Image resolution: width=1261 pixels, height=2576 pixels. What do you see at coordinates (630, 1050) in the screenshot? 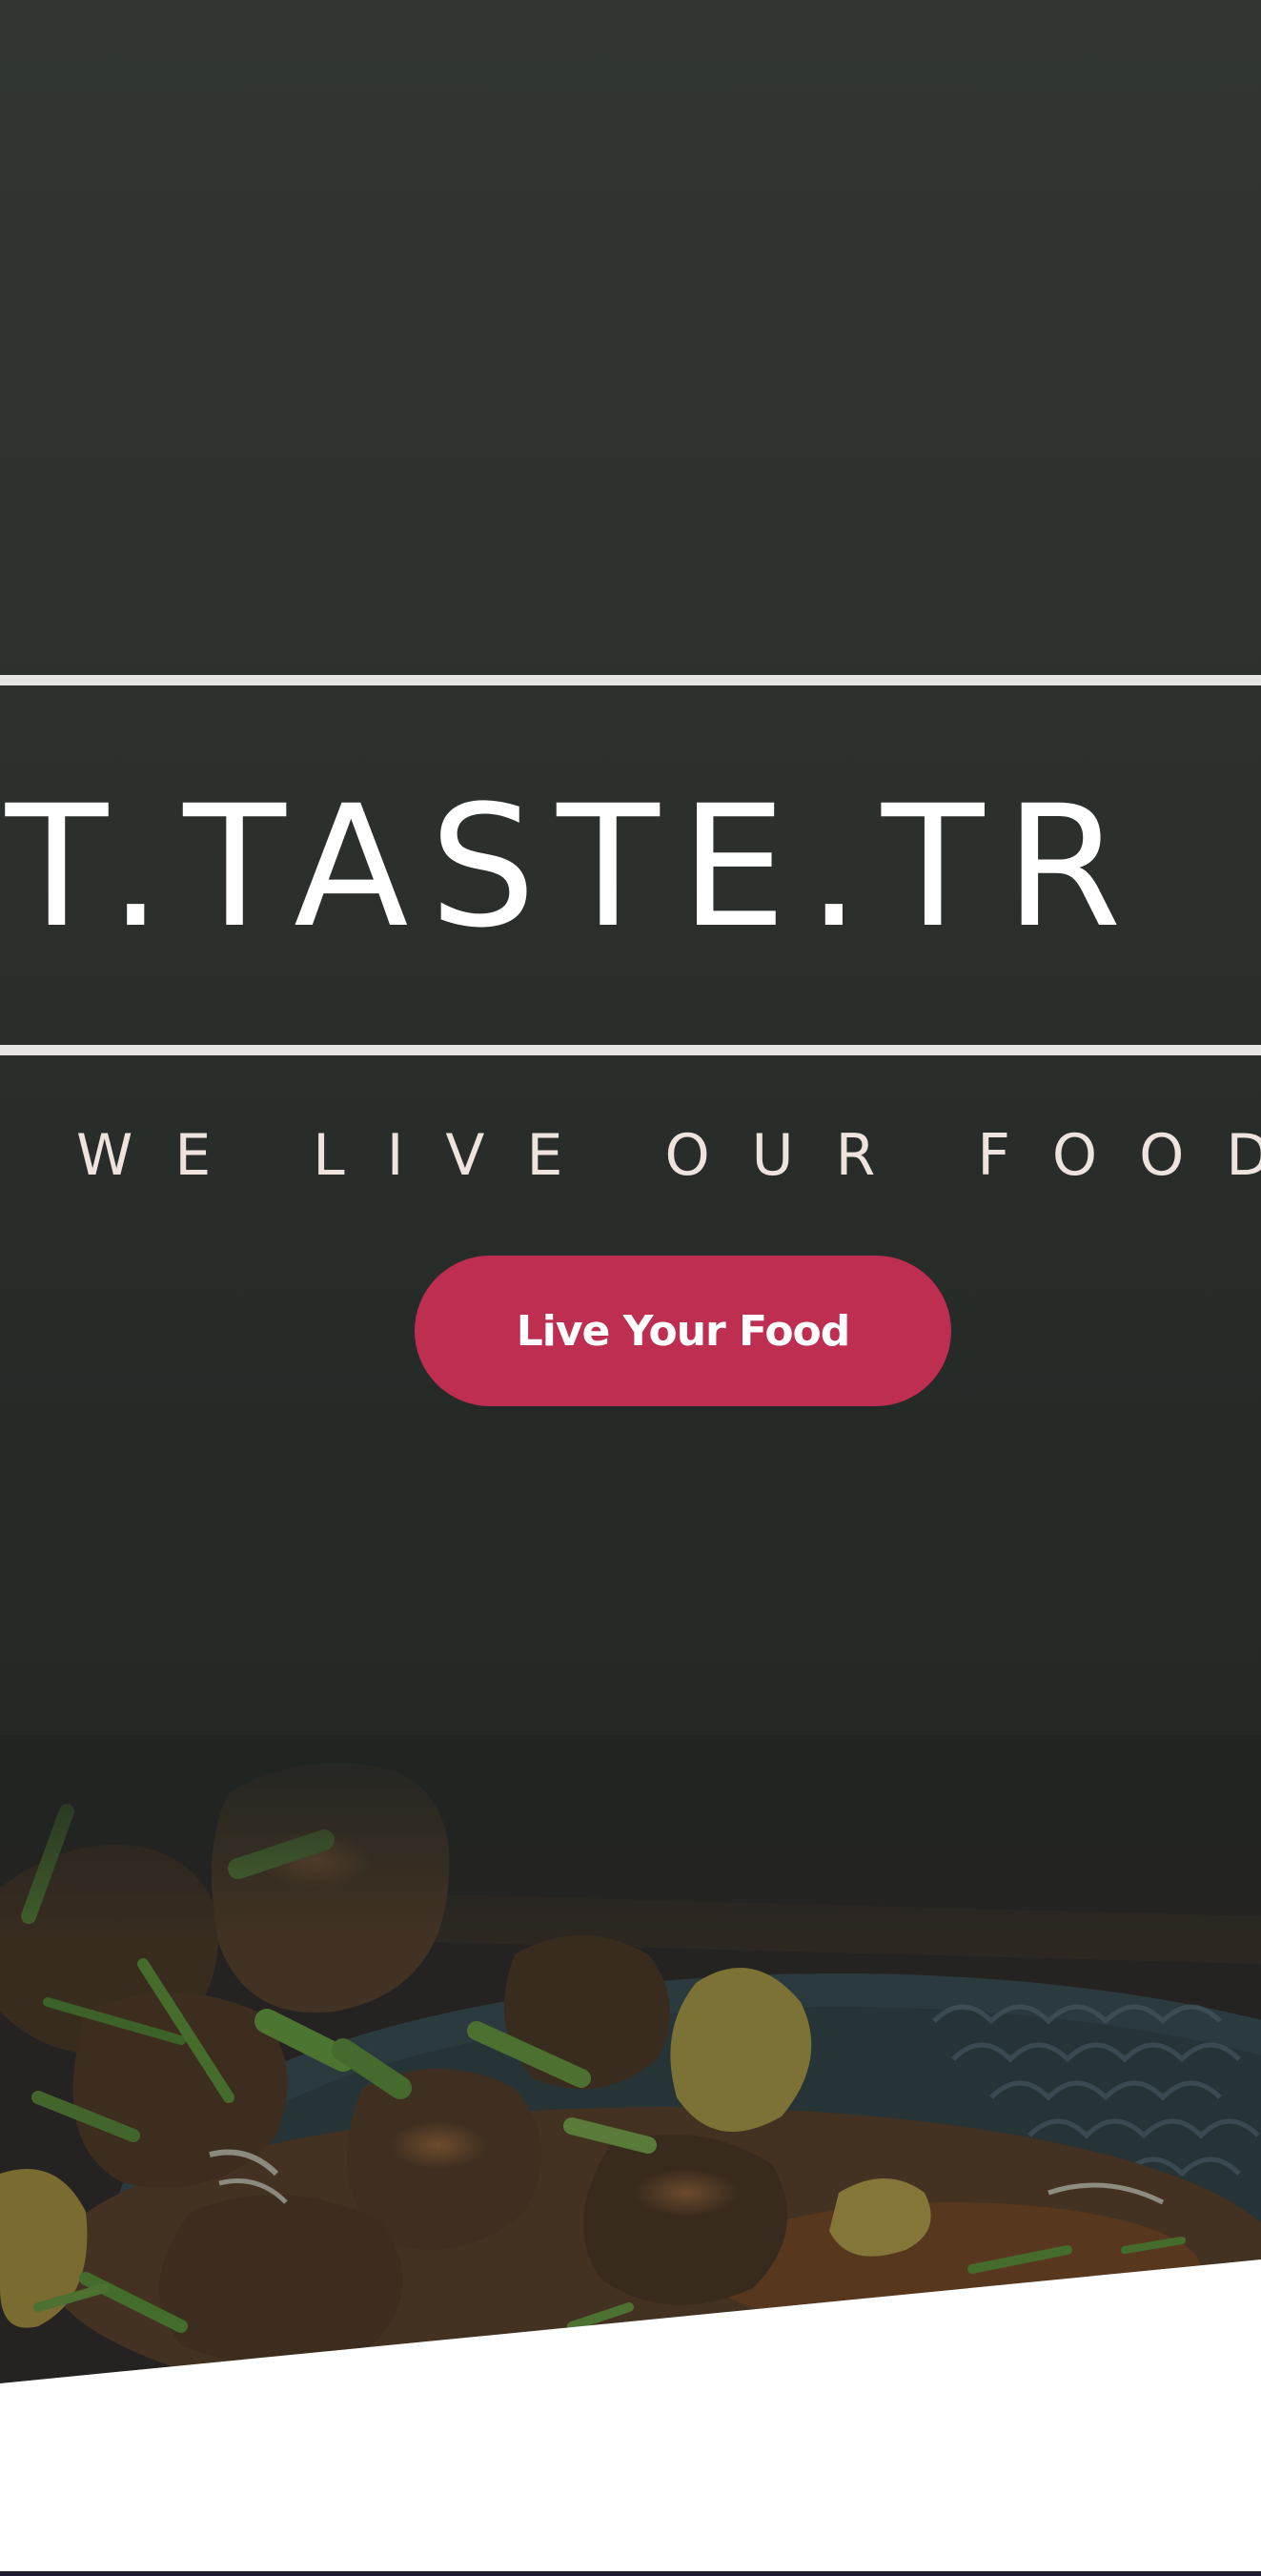
I see `divider-bottom` at bounding box center [630, 1050].